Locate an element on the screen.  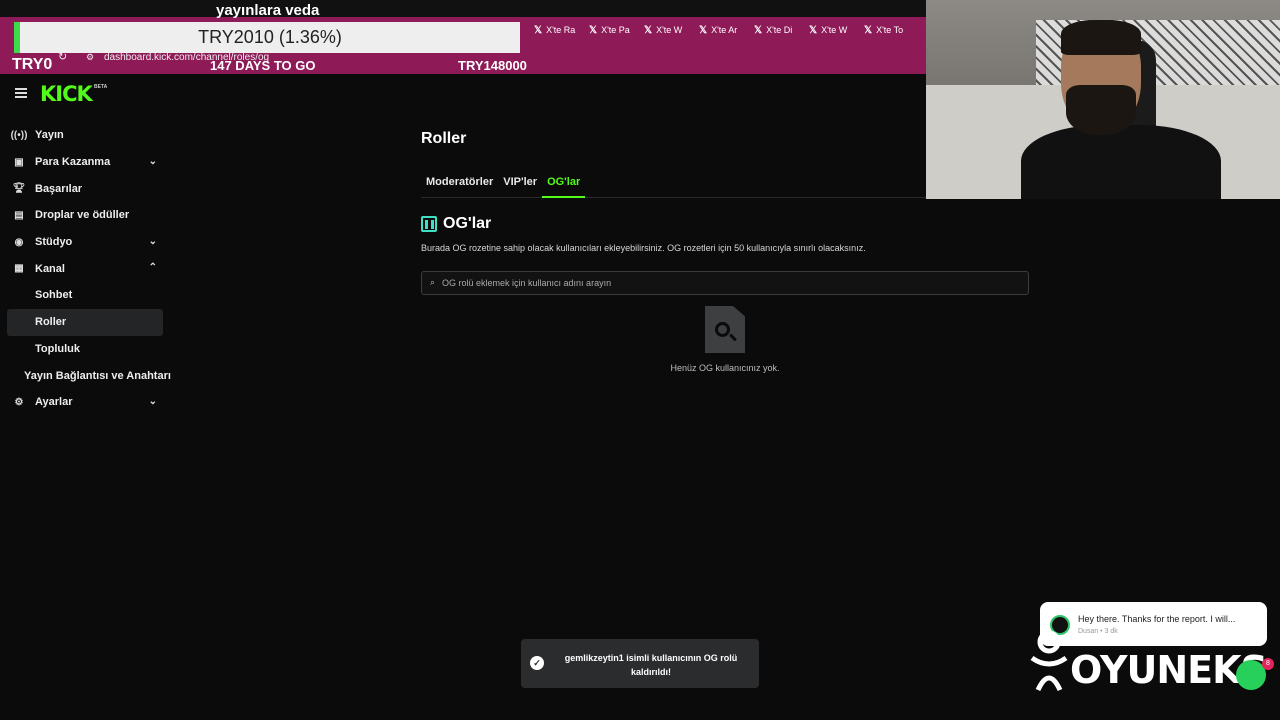
beta-badge: BETA is located at coordinates (101, 87).